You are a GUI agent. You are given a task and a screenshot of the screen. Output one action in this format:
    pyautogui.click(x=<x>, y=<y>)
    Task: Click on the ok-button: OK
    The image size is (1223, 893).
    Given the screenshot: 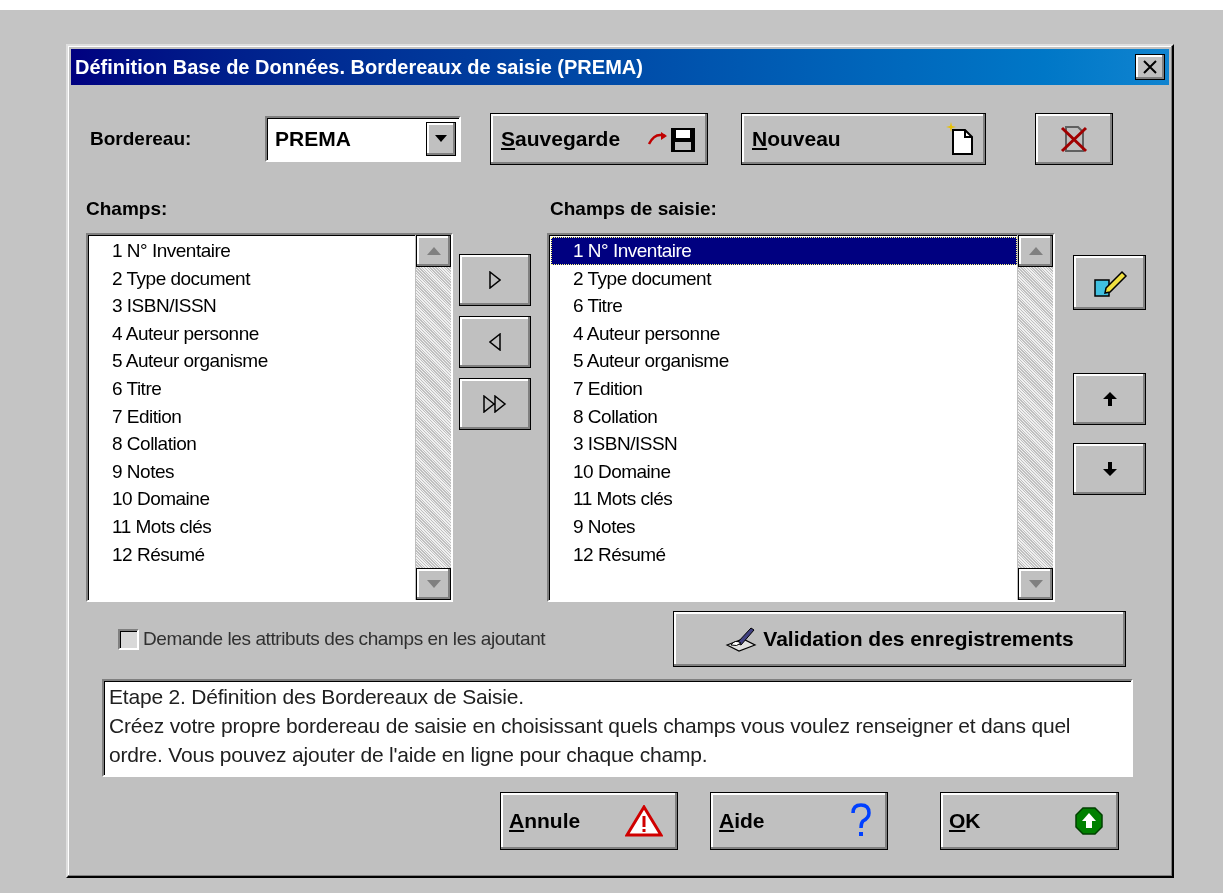 What is the action you would take?
    pyautogui.click(x=1029, y=821)
    